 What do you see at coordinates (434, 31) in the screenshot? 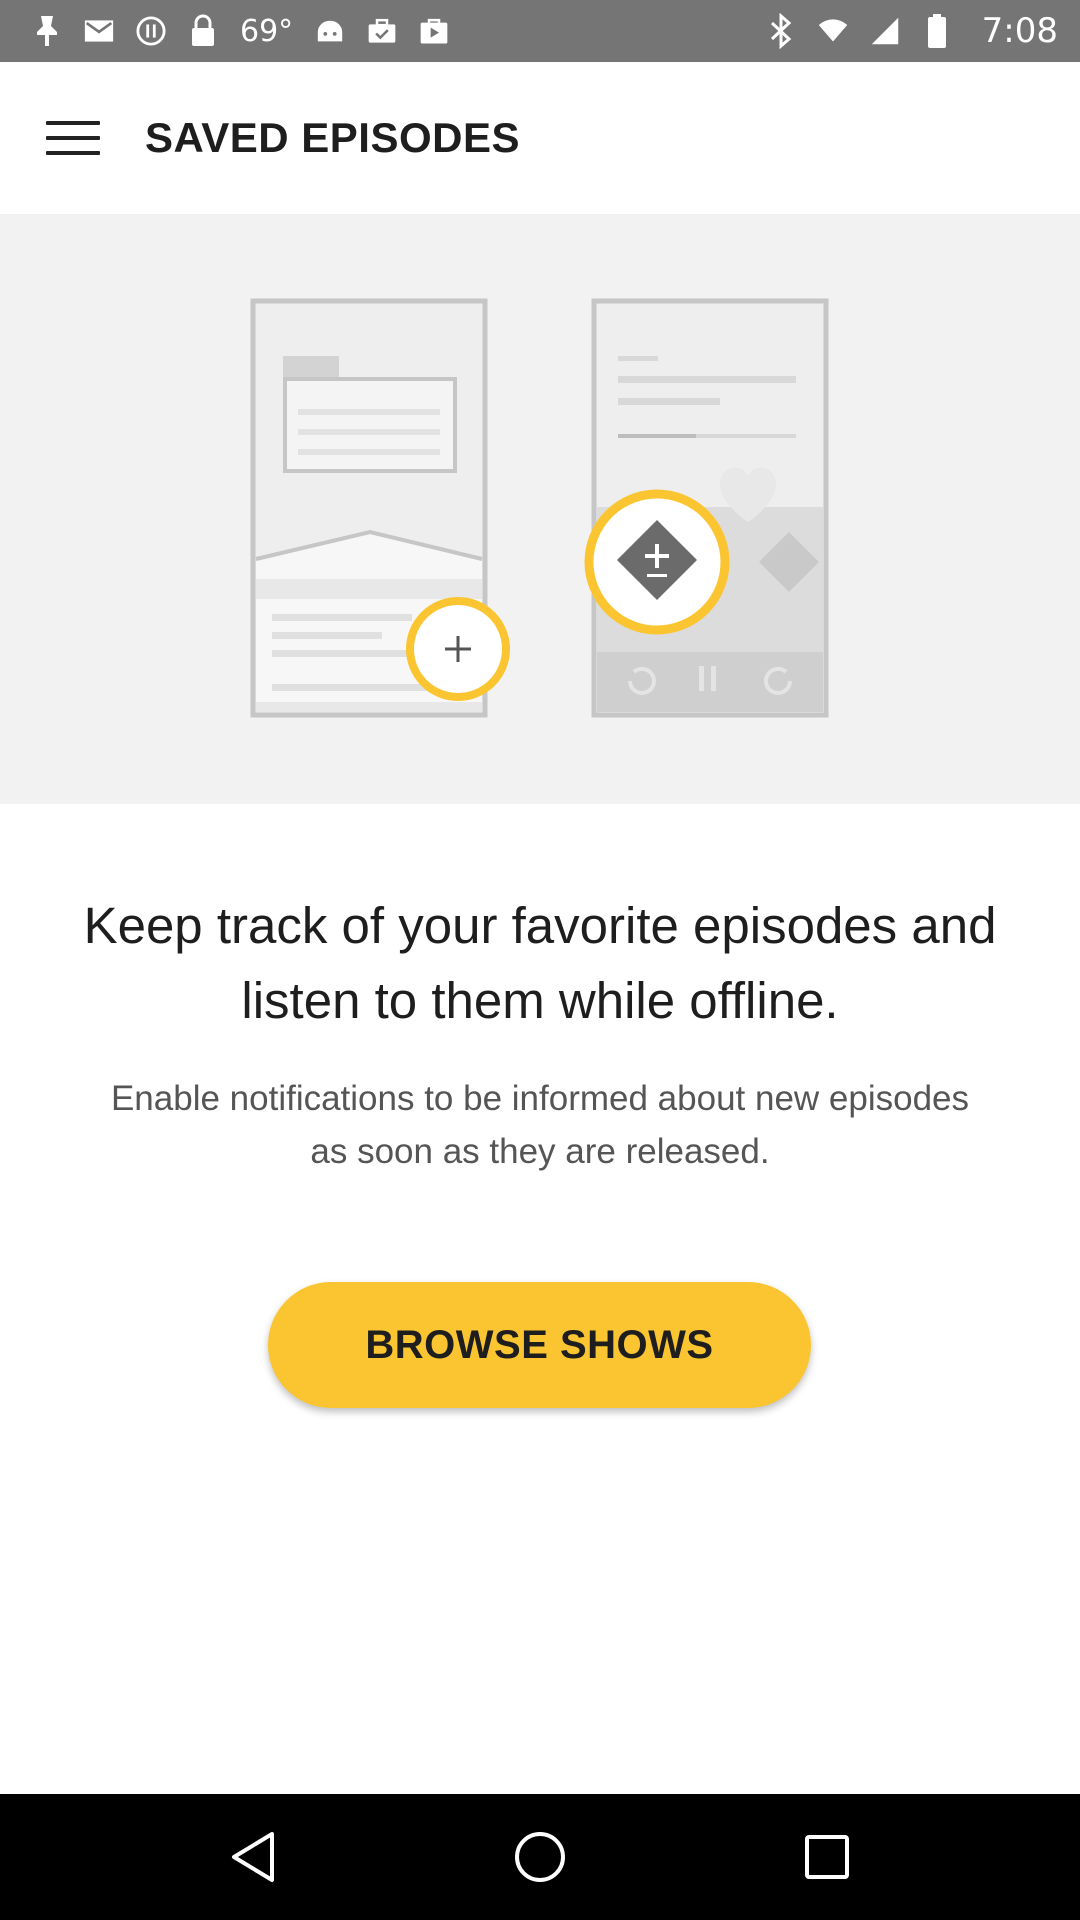
I see `play-store-icon` at bounding box center [434, 31].